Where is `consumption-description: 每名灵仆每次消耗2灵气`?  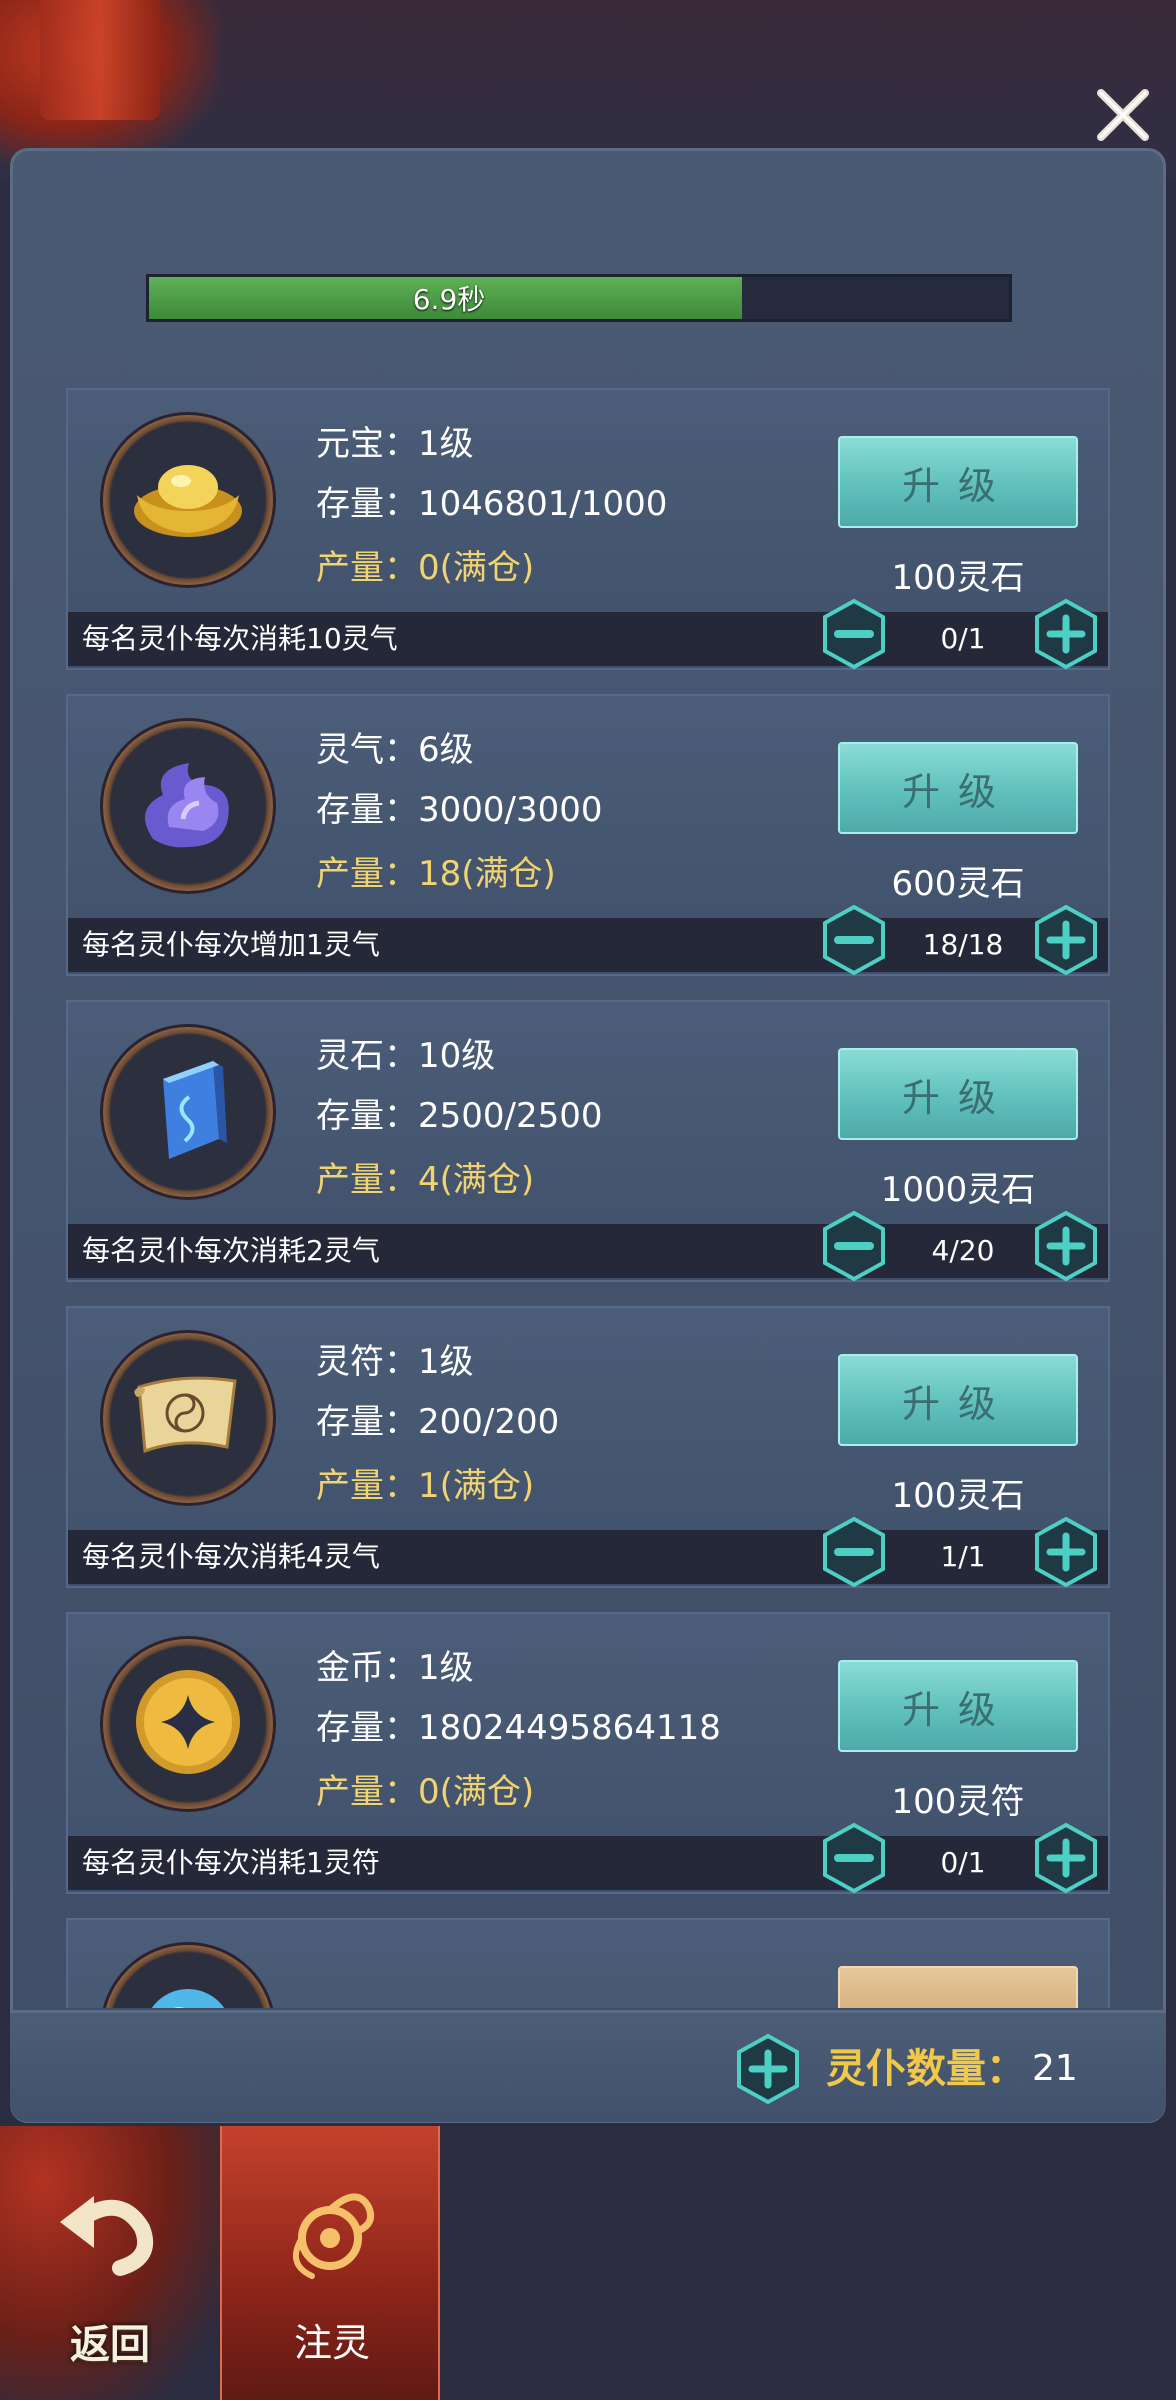
consumption-description: 每名灵仆每次消耗2灵气 is located at coordinates (231, 1250).